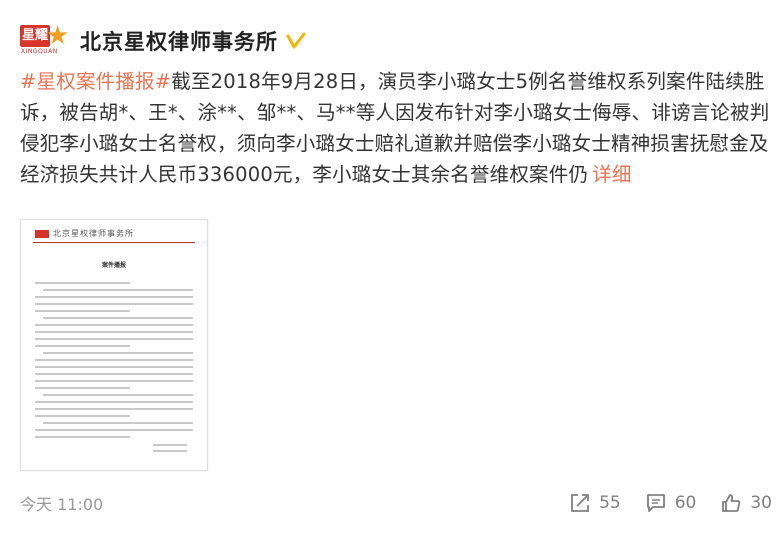  What do you see at coordinates (611, 174) in the screenshot?
I see `more-link: 详细` at bounding box center [611, 174].